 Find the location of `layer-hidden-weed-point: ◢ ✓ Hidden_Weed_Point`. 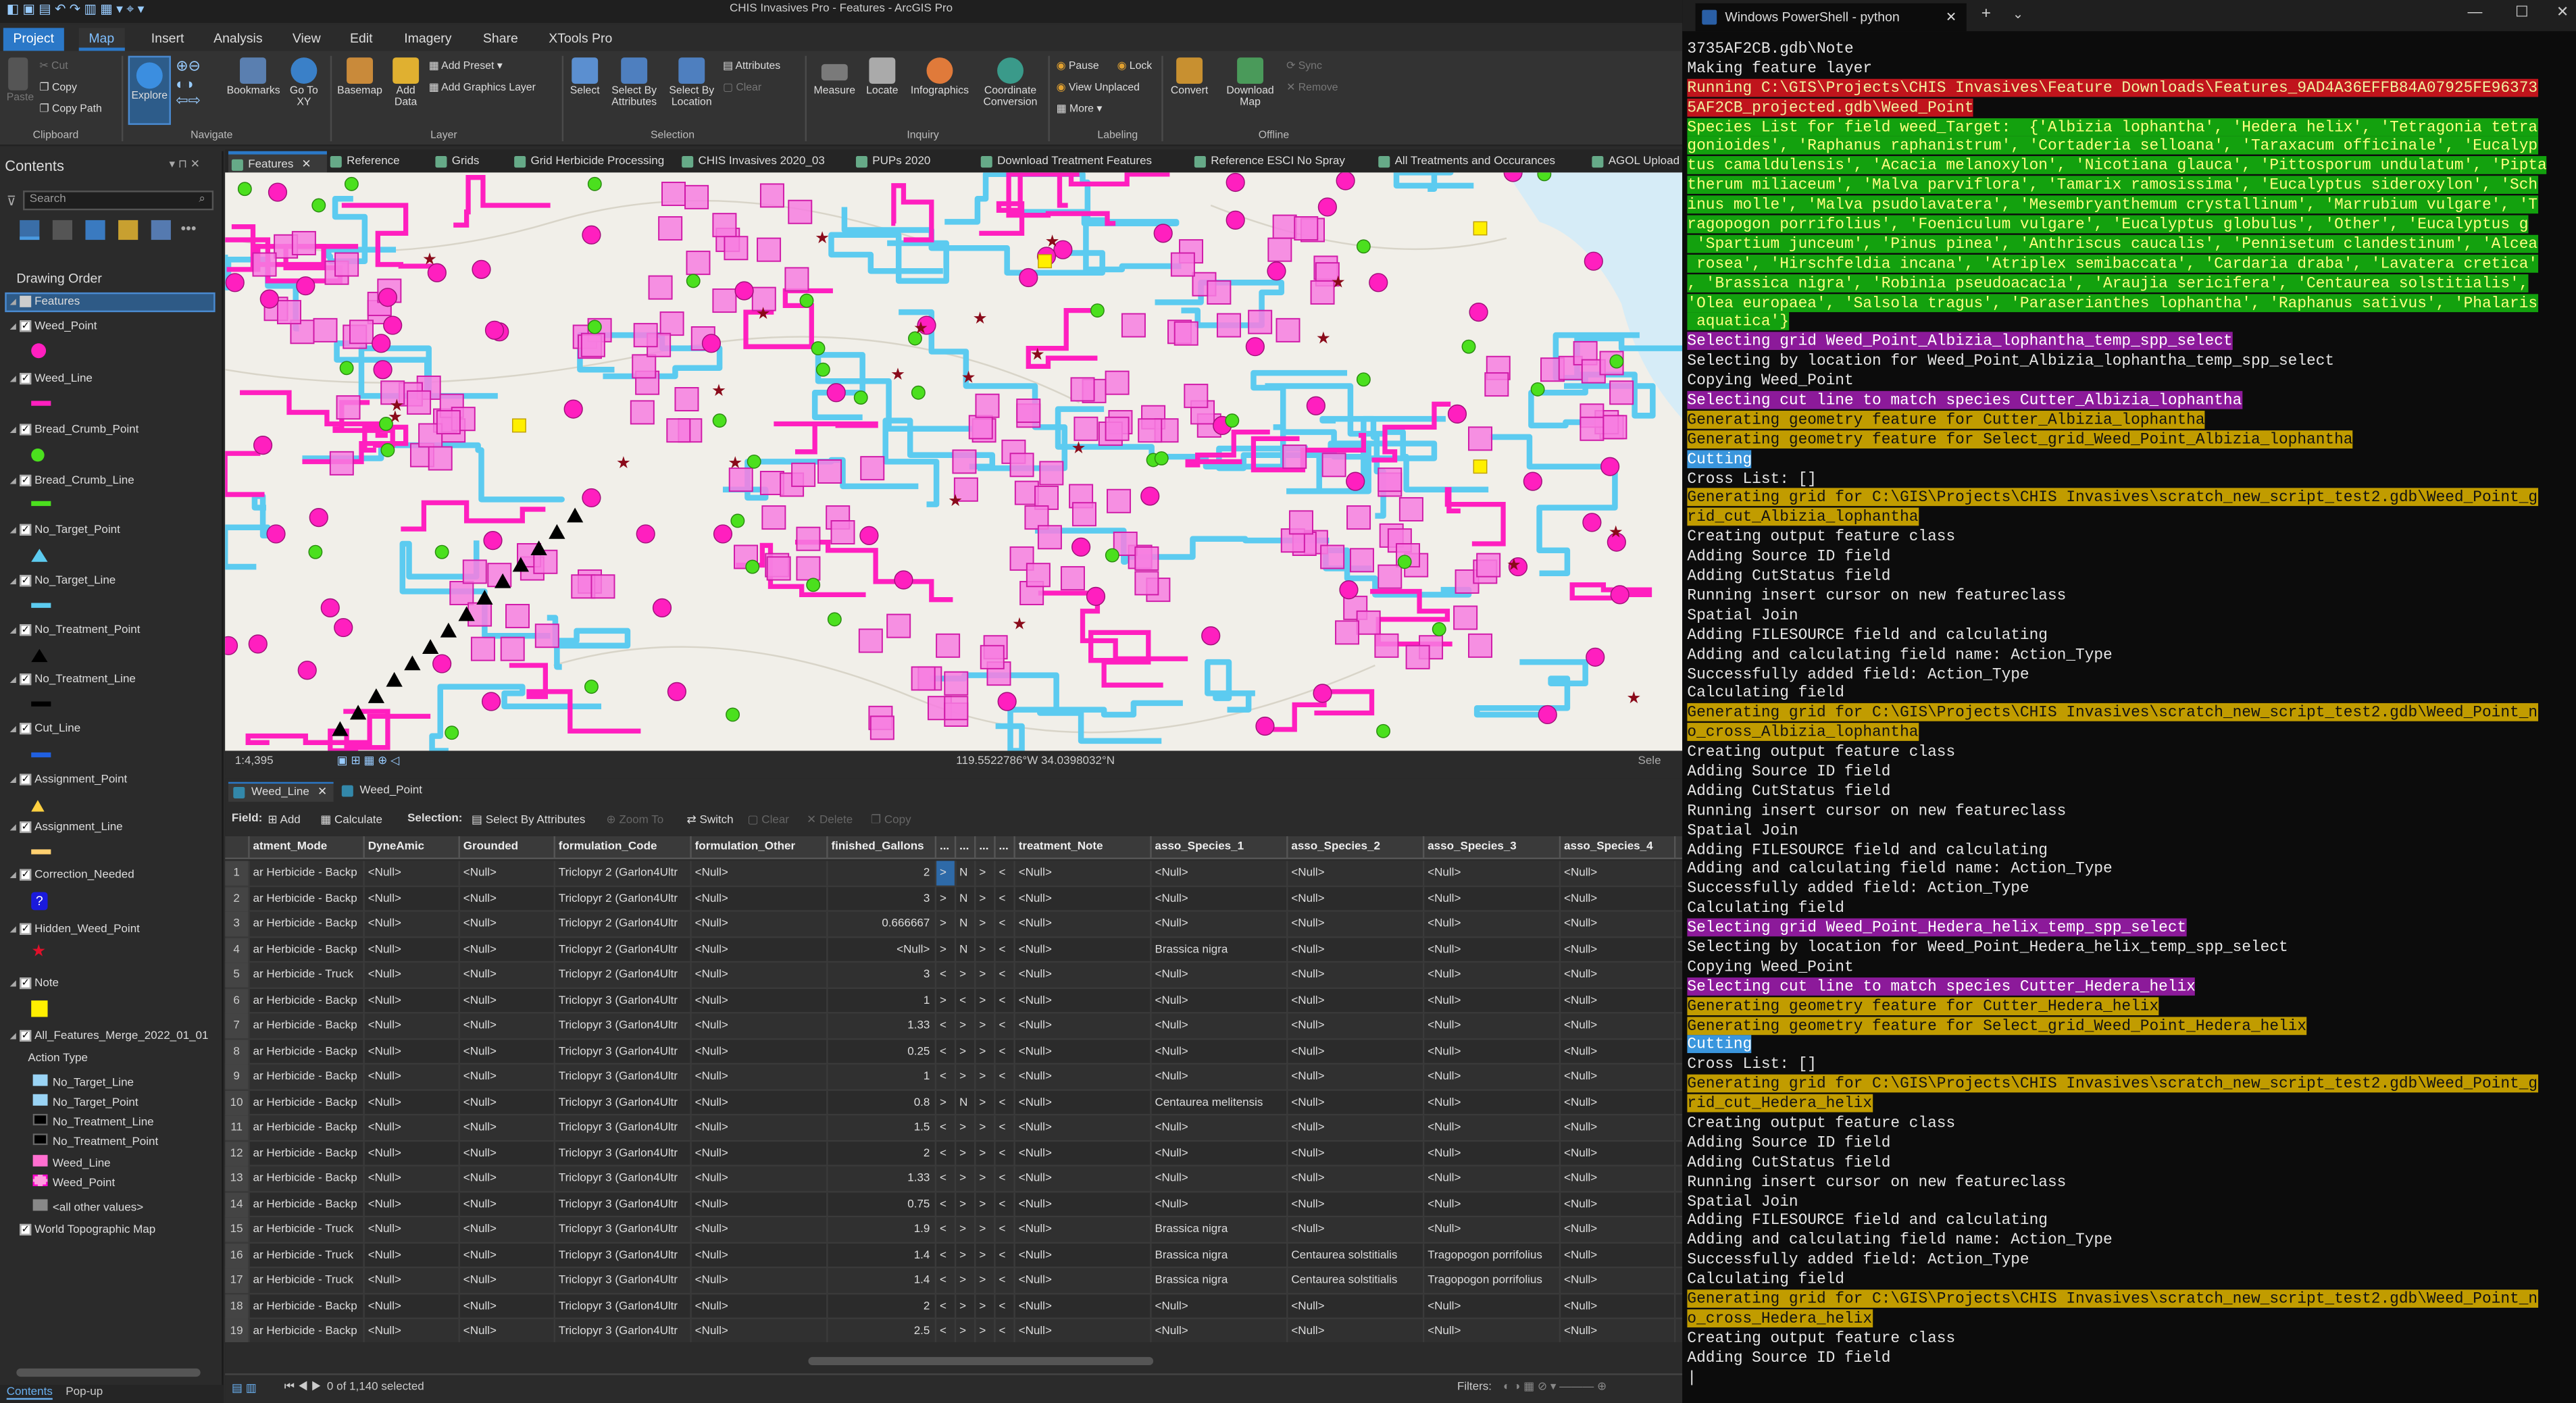

layer-hidden-weed-point: ◢ ✓ Hidden_Weed_Point is located at coordinates (75, 929).